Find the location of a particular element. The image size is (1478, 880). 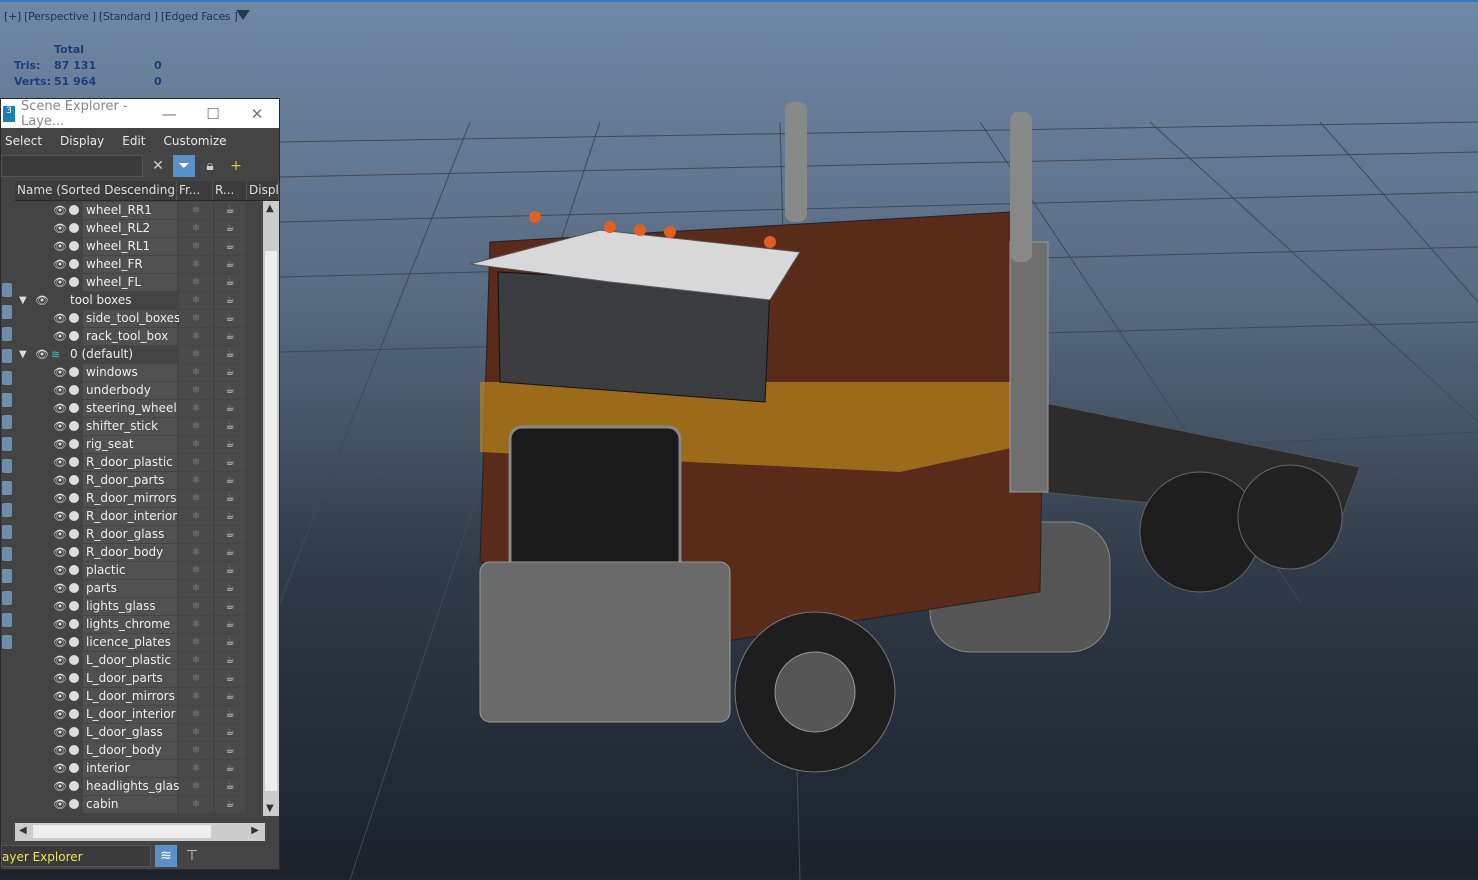

object-row: 👁︎ R_door_glass ❄ ☕︎ is located at coordinates (139, 534).